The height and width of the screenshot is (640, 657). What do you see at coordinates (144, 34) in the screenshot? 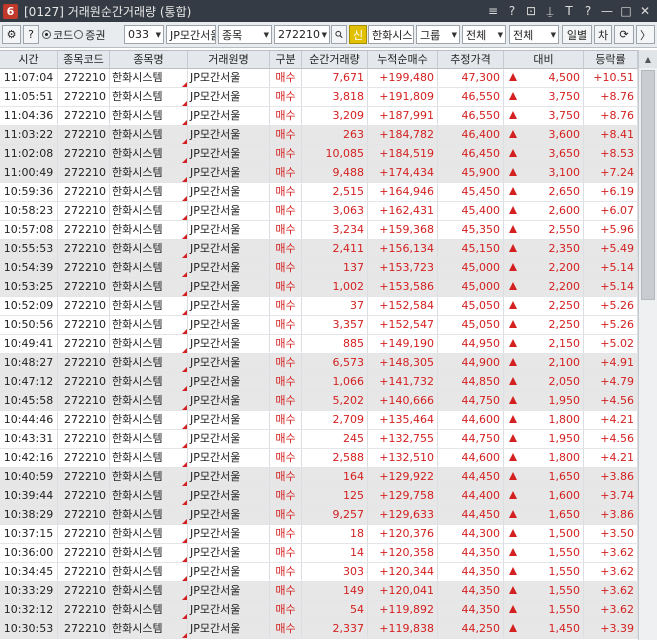
I see `broker-code-select: 033 ▼` at bounding box center [144, 34].